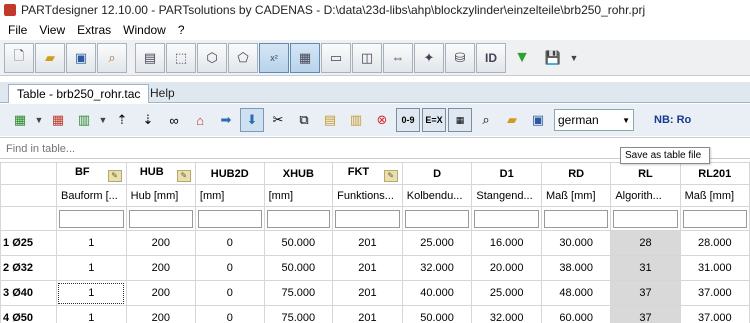 The width and height of the screenshot is (750, 323). Describe the element at coordinates (398, 57) in the screenshot. I see `measure-button: ⇔` at that location.